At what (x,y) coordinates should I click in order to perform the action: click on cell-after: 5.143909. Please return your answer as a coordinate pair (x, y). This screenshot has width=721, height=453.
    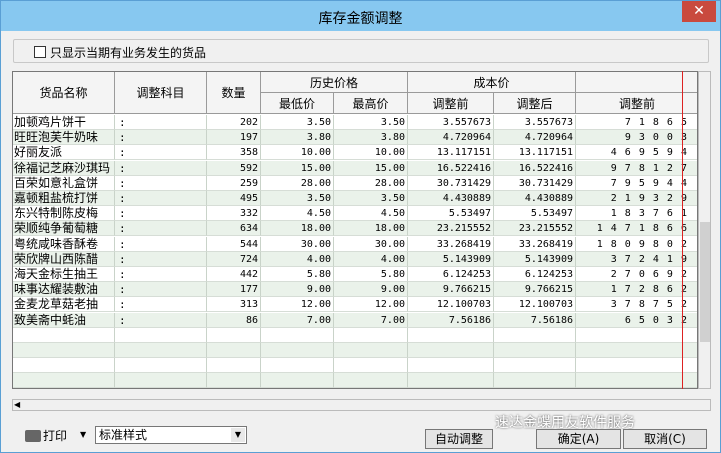
    Looking at the image, I should click on (535, 259).